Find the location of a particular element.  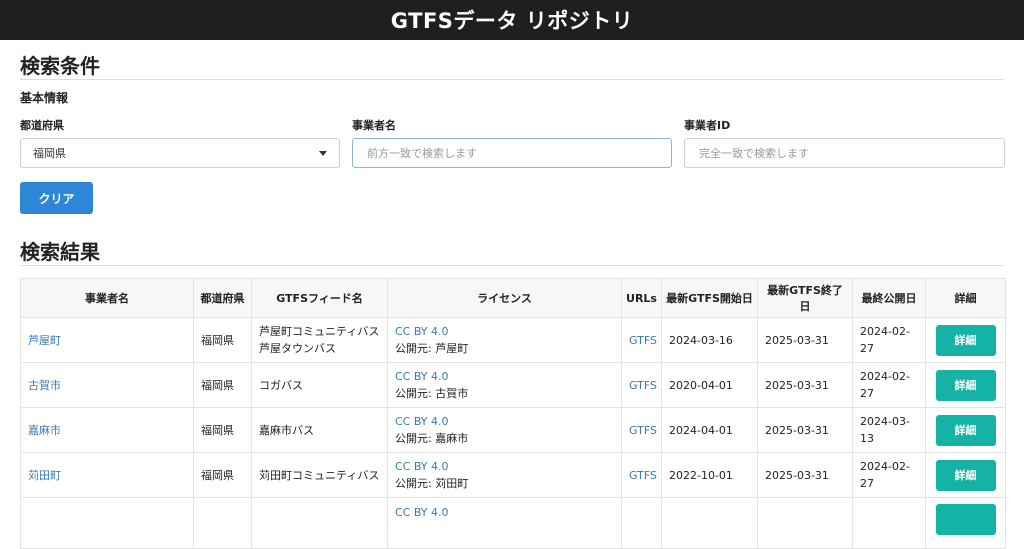

publisher-text: 公開元: 嘉麻市 is located at coordinates (432, 438).